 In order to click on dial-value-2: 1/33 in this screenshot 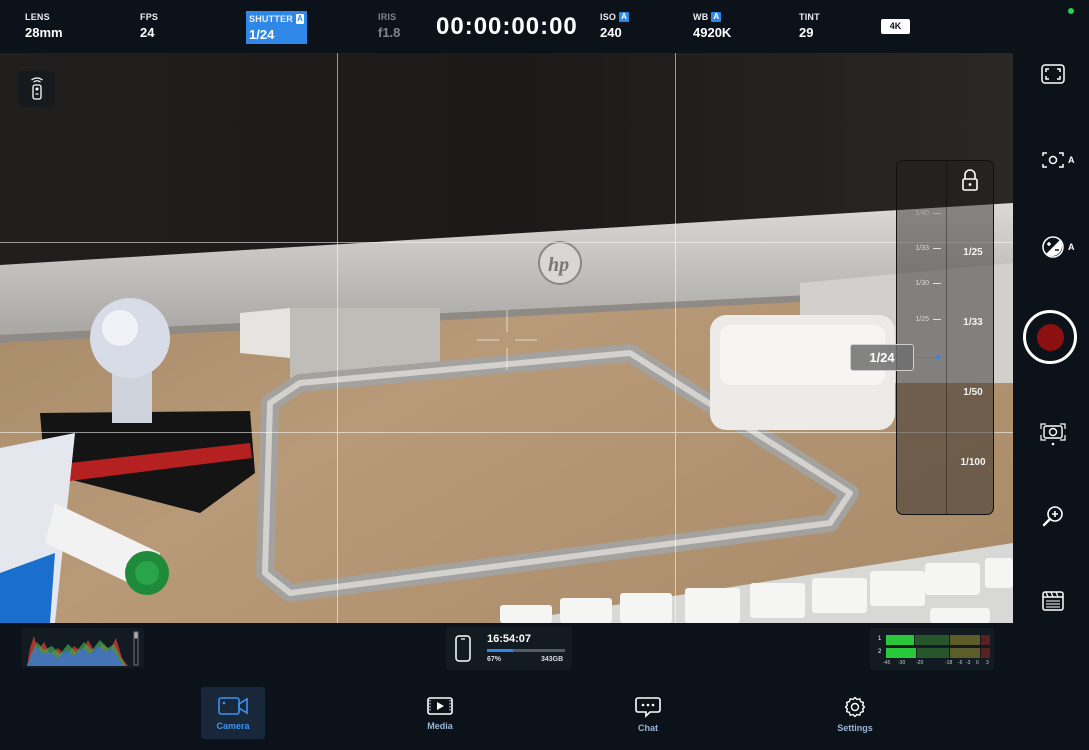, I will do `click(973, 322)`.